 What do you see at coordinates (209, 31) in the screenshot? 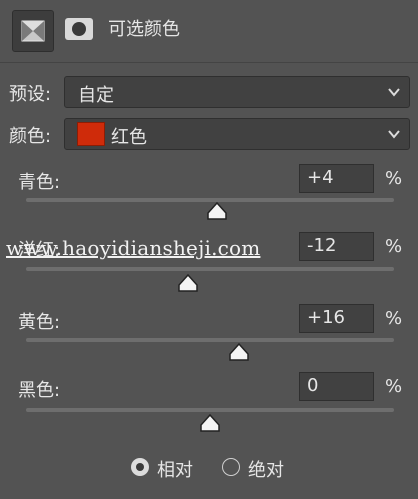
I see `panel-header: 可选颜色` at bounding box center [209, 31].